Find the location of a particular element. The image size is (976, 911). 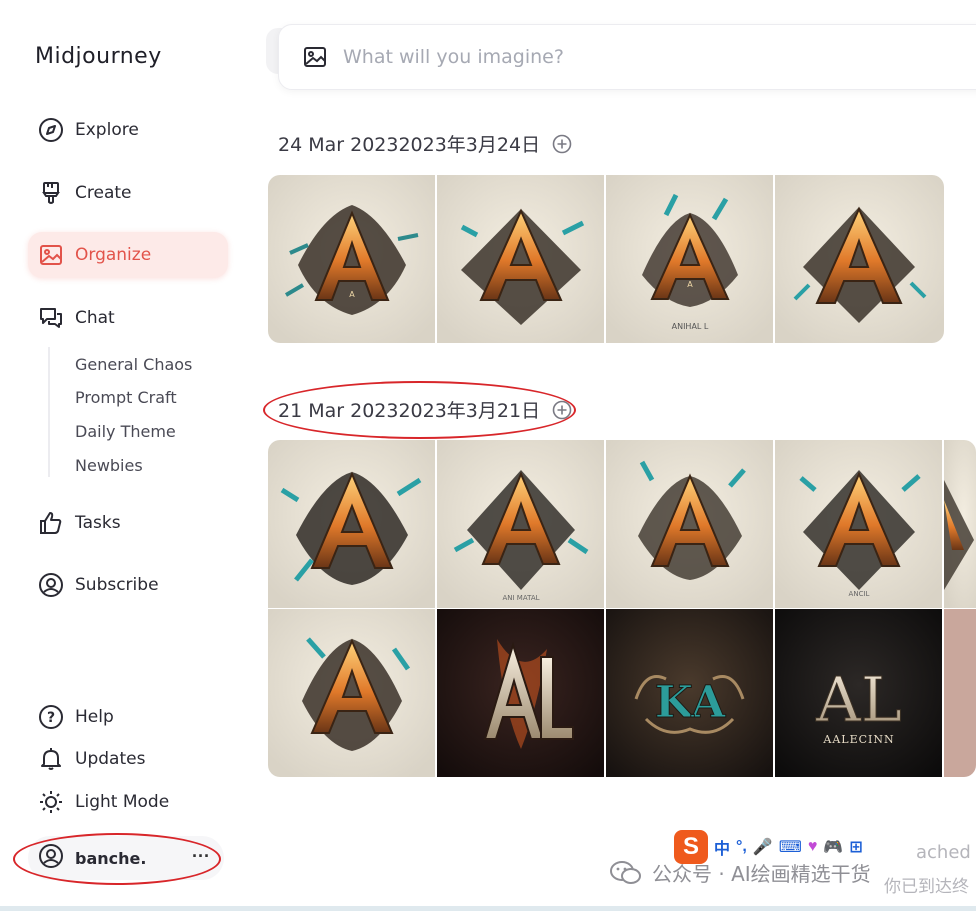

image-tile: AL AALECINN is located at coordinates (858, 693).